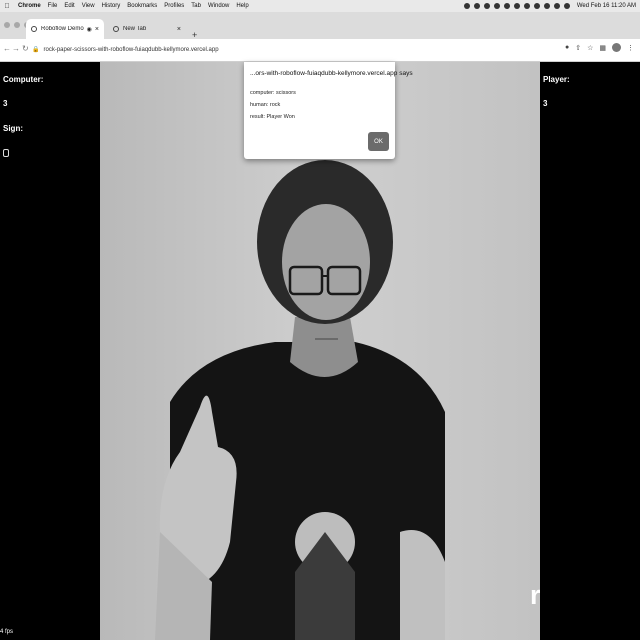 This screenshot has width=640, height=640. Describe the element at coordinates (606, 6) in the screenshot. I see `menubar-clock: Wed Feb 16 11:20 AM` at that location.